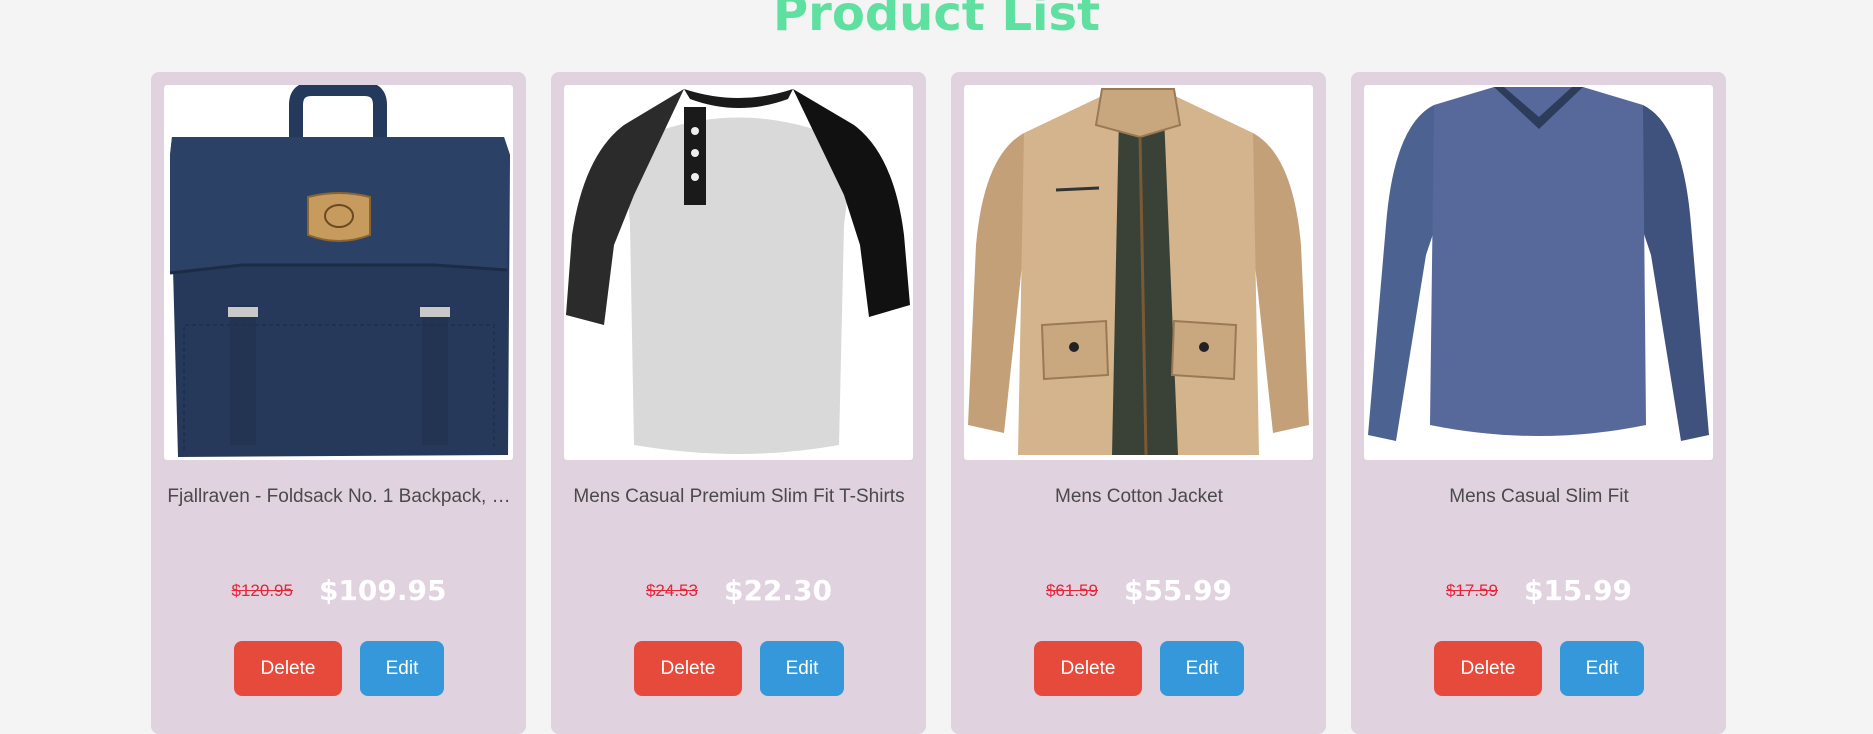 This screenshot has height=734, width=1873. Describe the element at coordinates (262, 590) in the screenshot. I see `old-price: $120.95` at that location.